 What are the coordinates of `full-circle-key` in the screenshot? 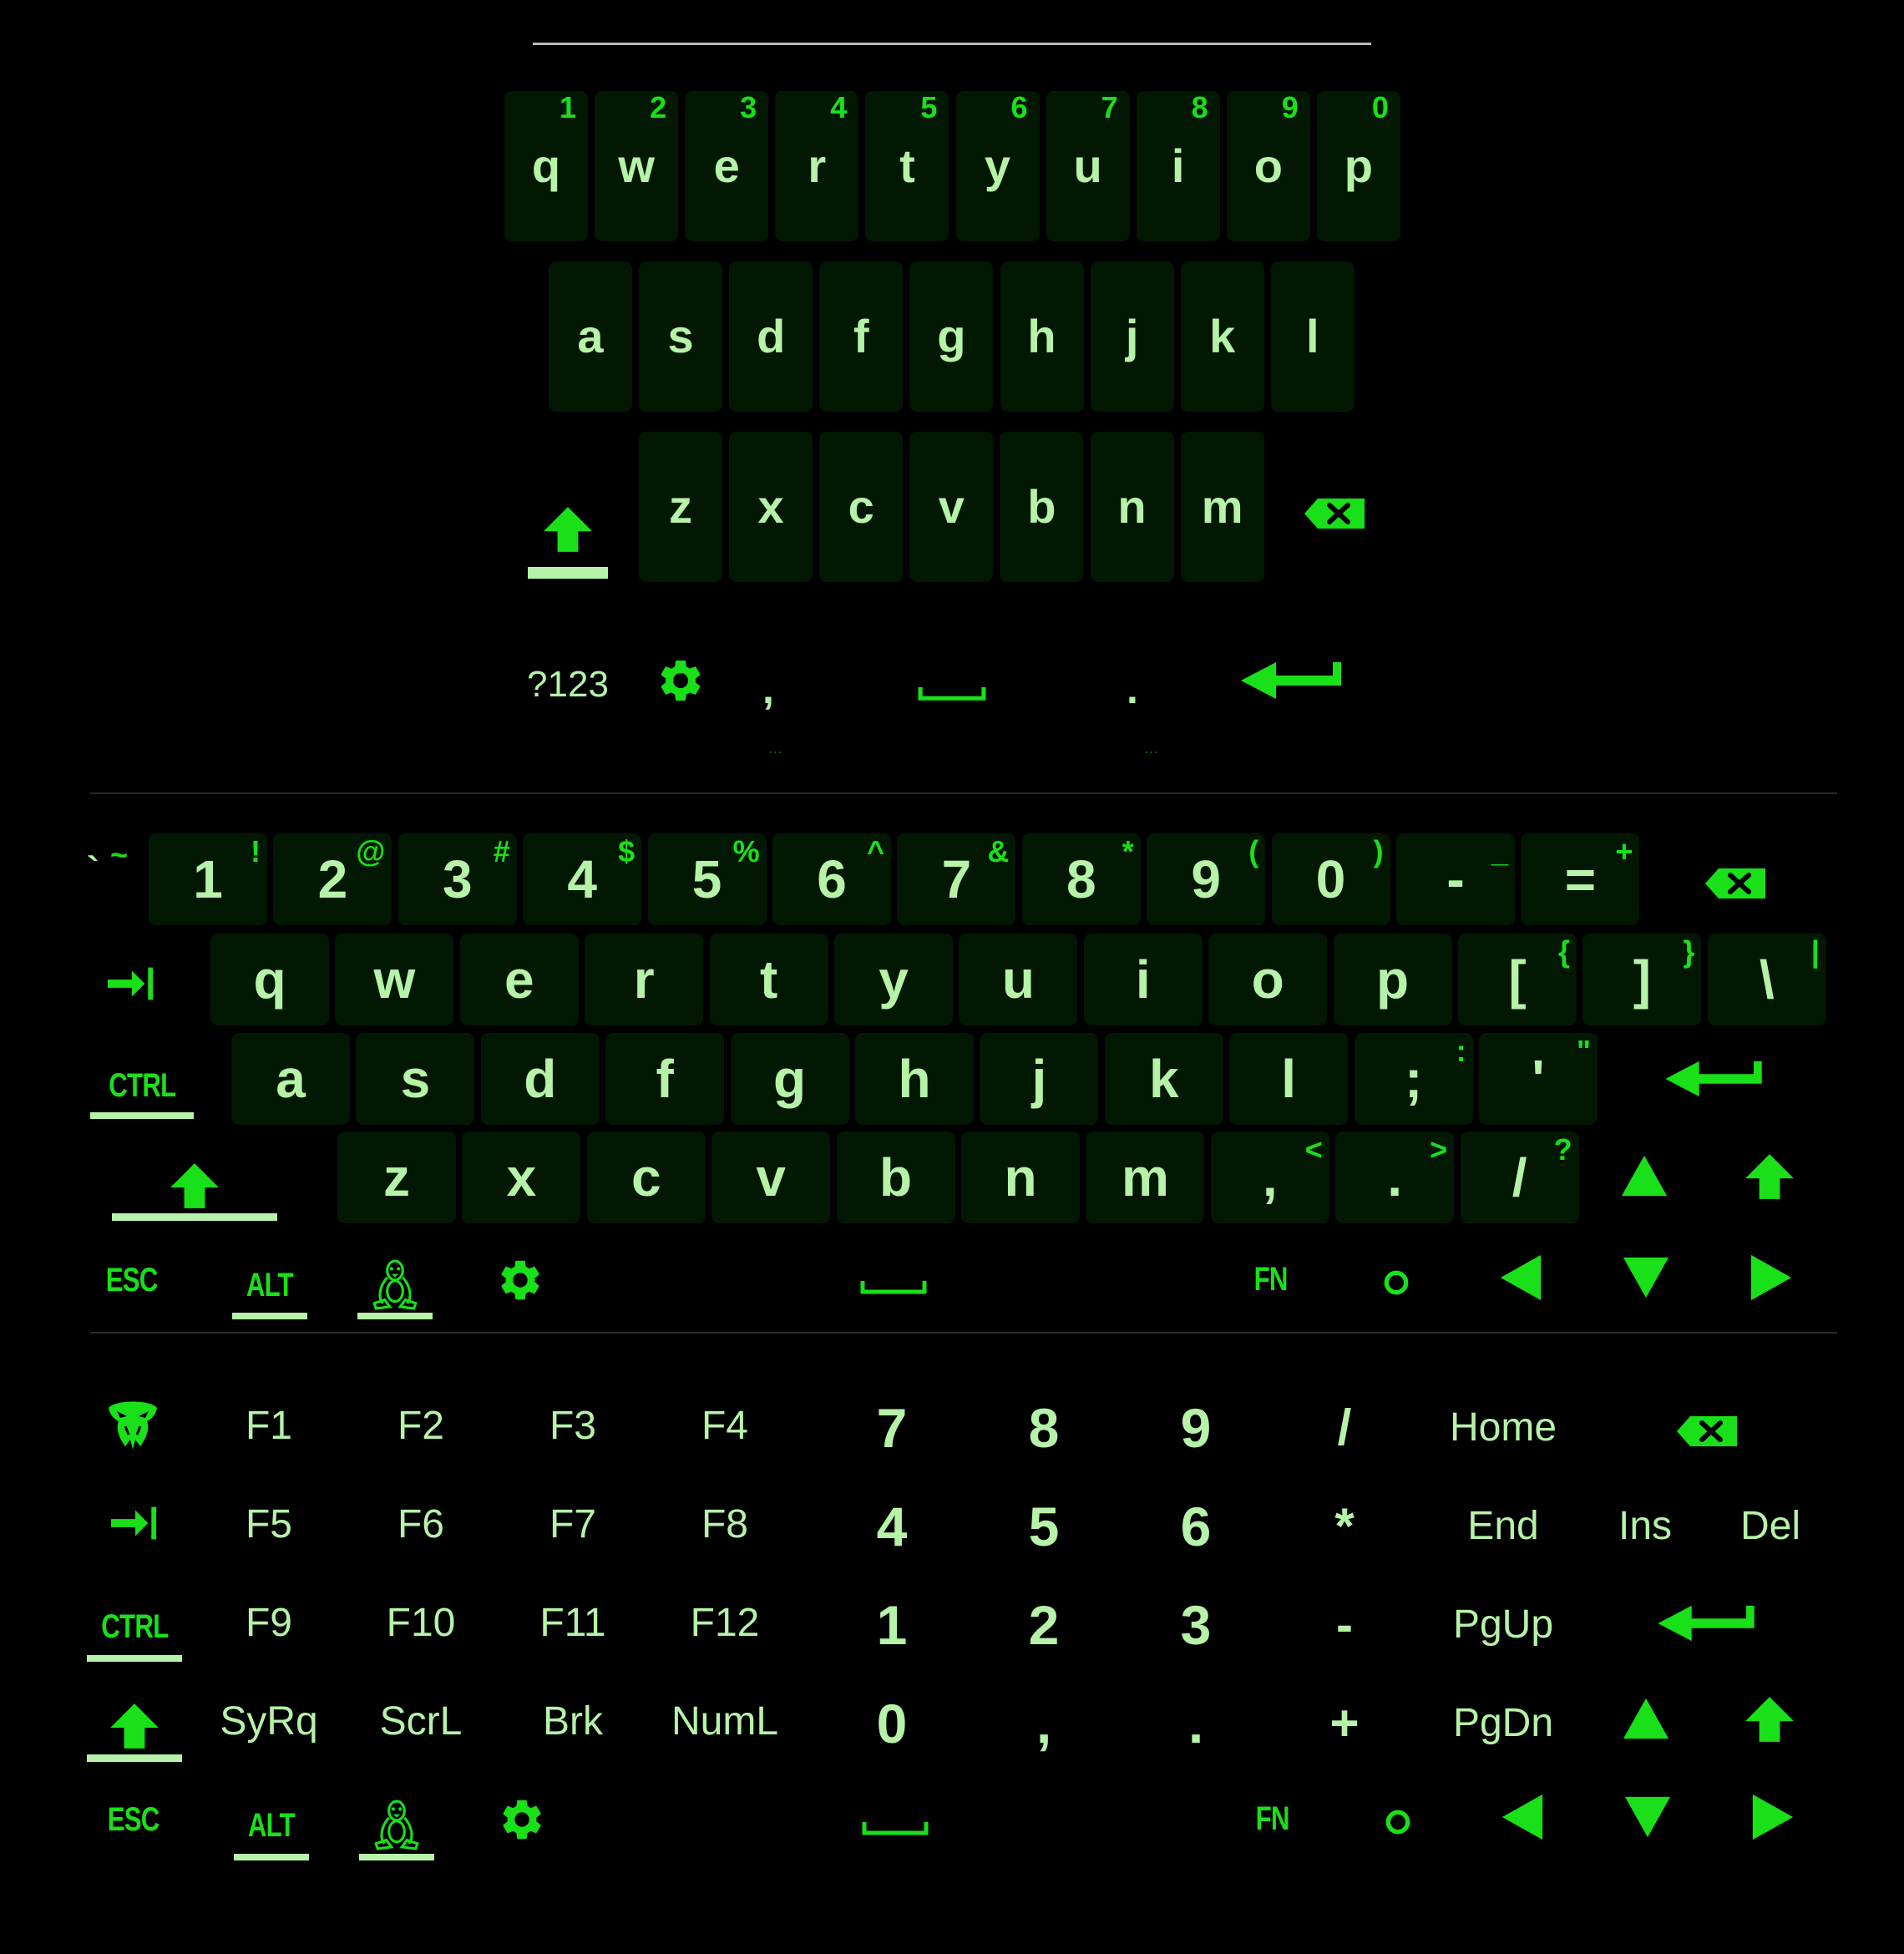 It's located at (1396, 1282).